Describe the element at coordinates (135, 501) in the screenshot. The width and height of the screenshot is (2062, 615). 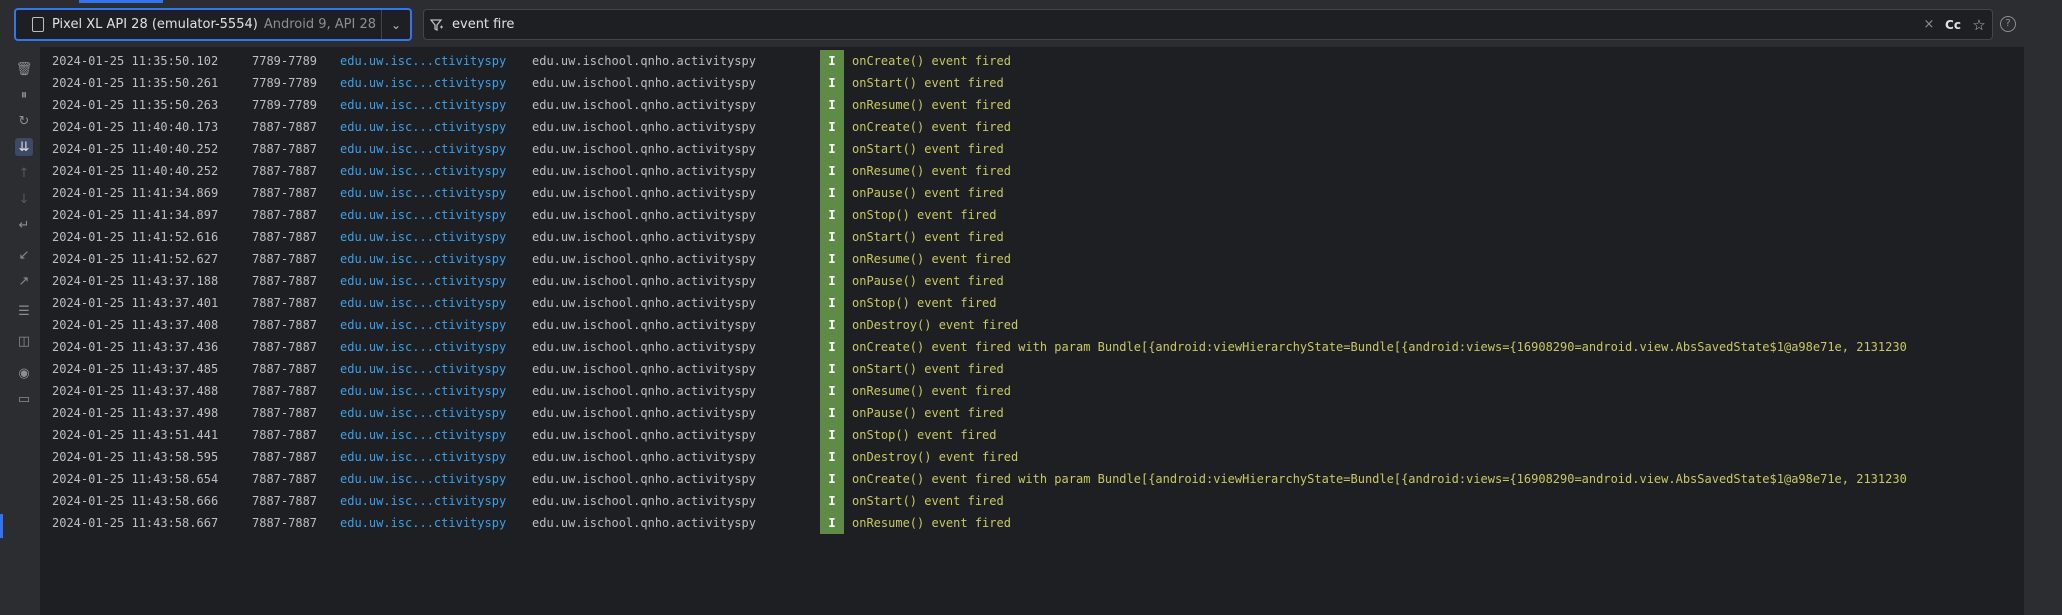
I see `log-timestamp: 2024-01-25 11:43:58.666` at that location.